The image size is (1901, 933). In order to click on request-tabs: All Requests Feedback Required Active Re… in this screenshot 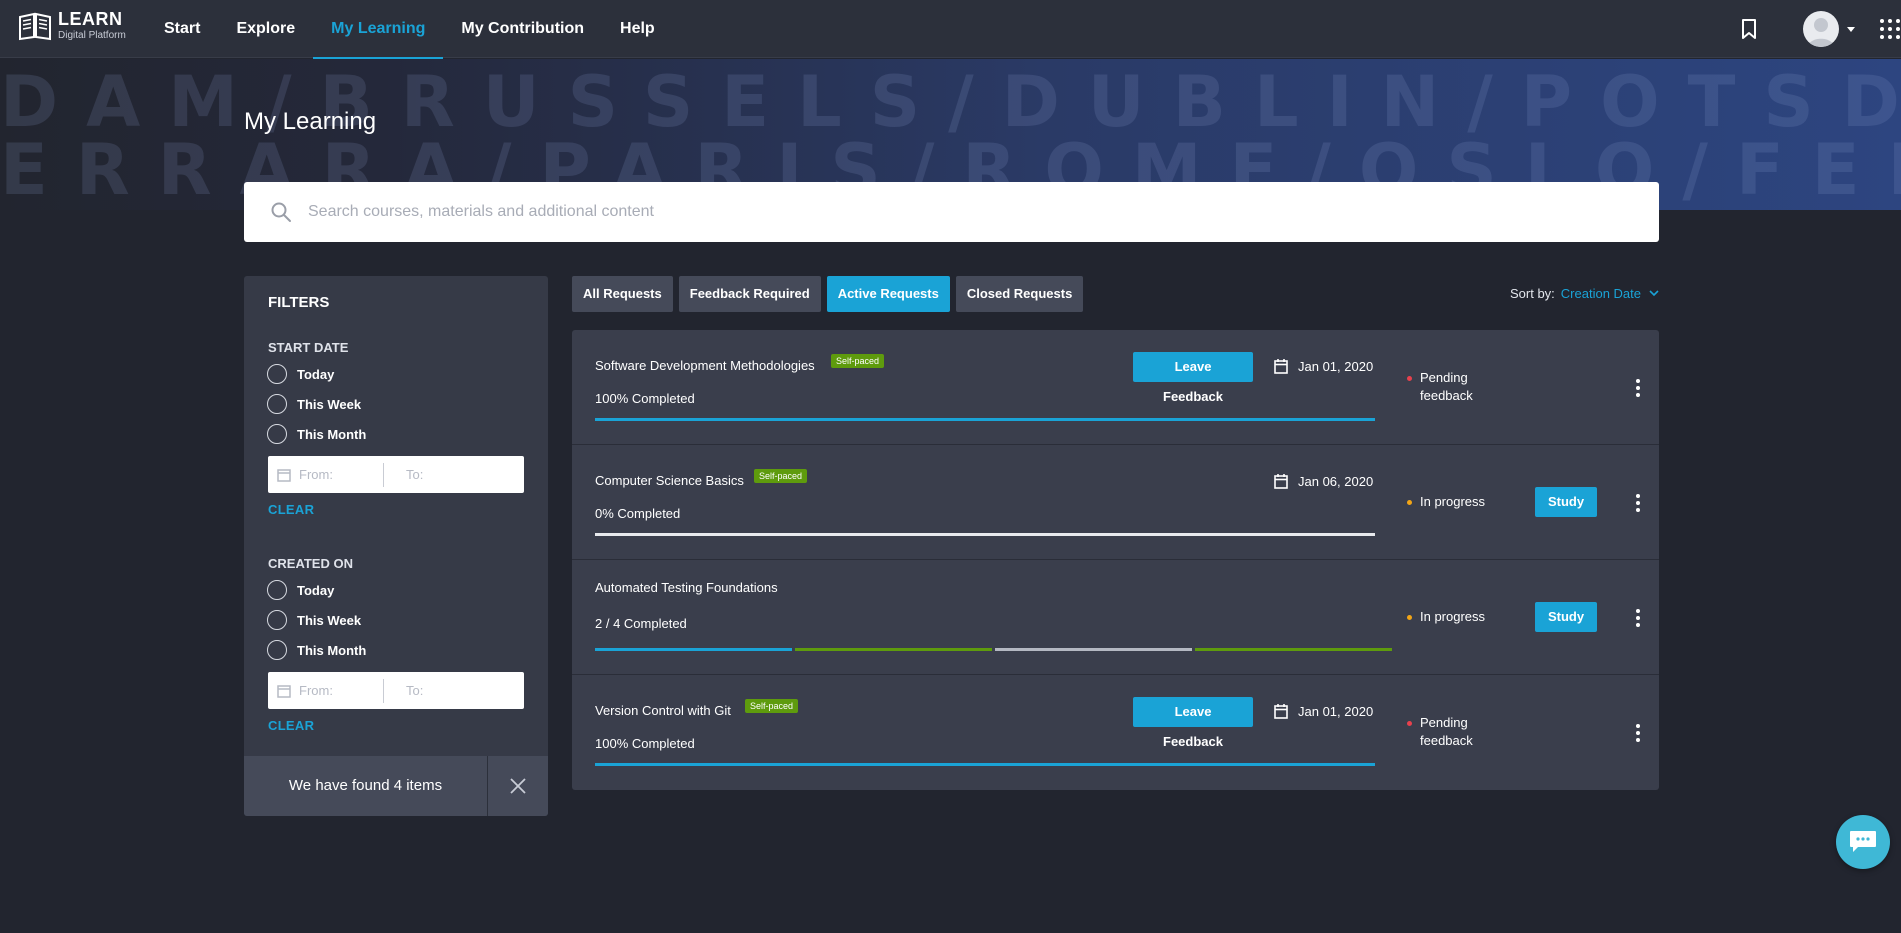, I will do `click(830, 294)`.